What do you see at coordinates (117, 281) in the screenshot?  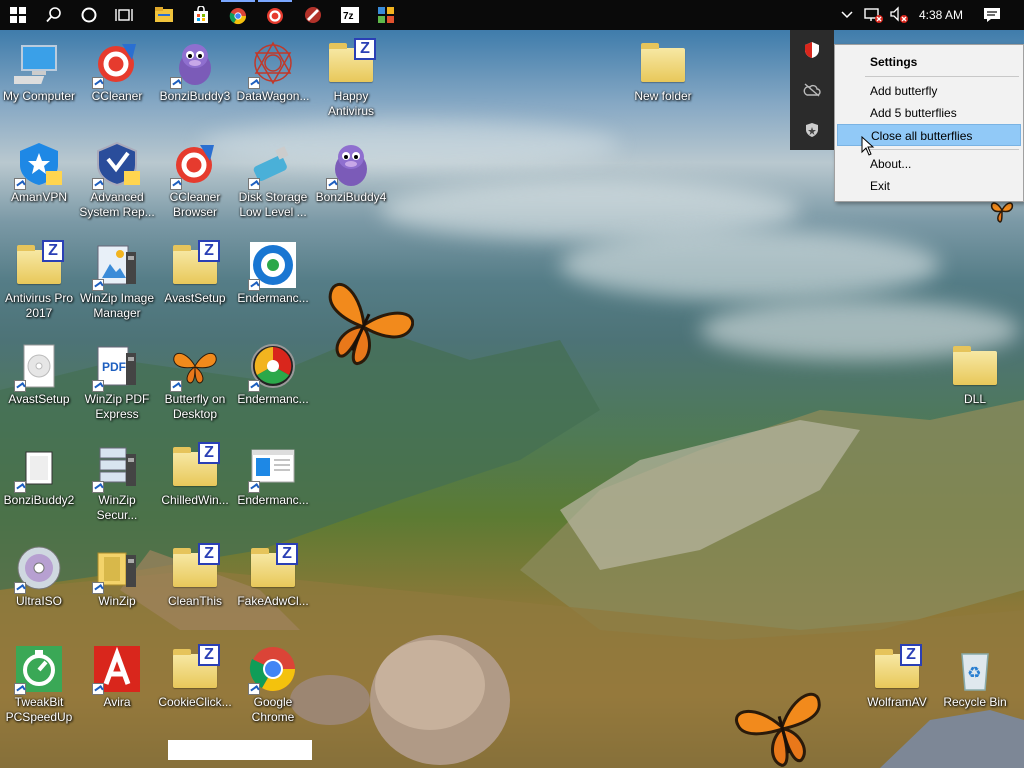 I see `desktop-icon: WinZip Image Manager` at bounding box center [117, 281].